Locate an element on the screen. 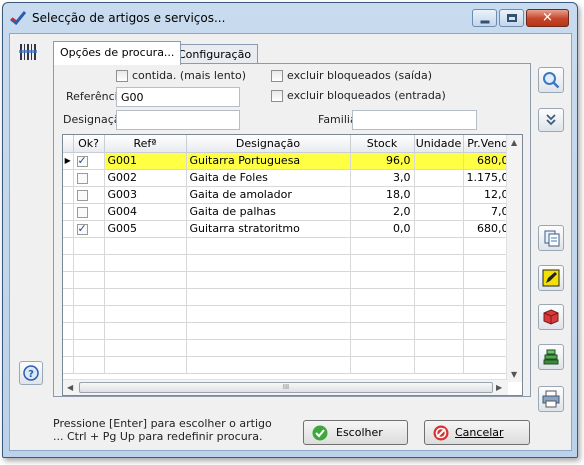 This screenshot has width=584, height=465. cell-designacao: Guitarra stratoritmo is located at coordinates (268, 229).